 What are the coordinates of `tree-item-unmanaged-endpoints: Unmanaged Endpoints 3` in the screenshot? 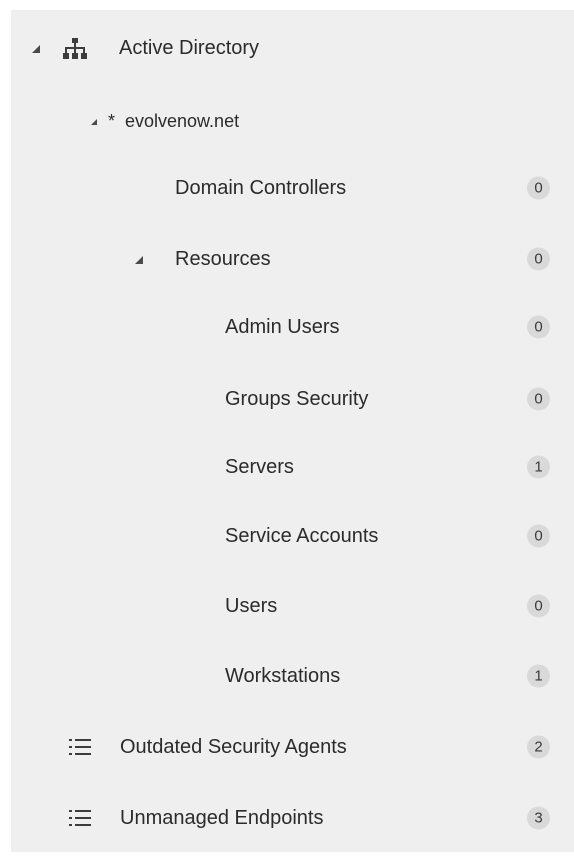 It's located at (292, 818).